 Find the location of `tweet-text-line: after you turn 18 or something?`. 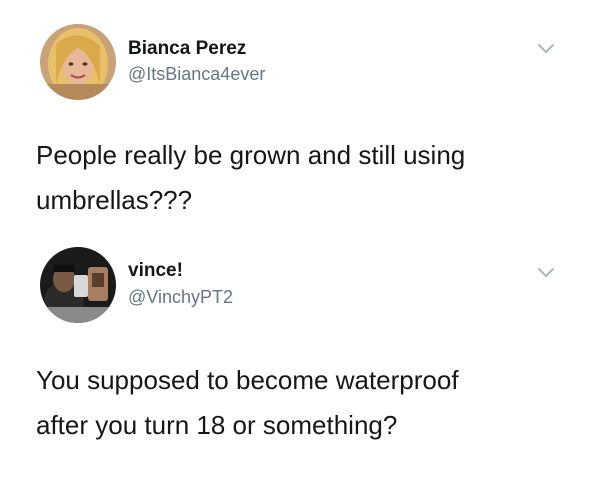

tweet-text-line: after you turn 18 or something? is located at coordinates (217, 425).